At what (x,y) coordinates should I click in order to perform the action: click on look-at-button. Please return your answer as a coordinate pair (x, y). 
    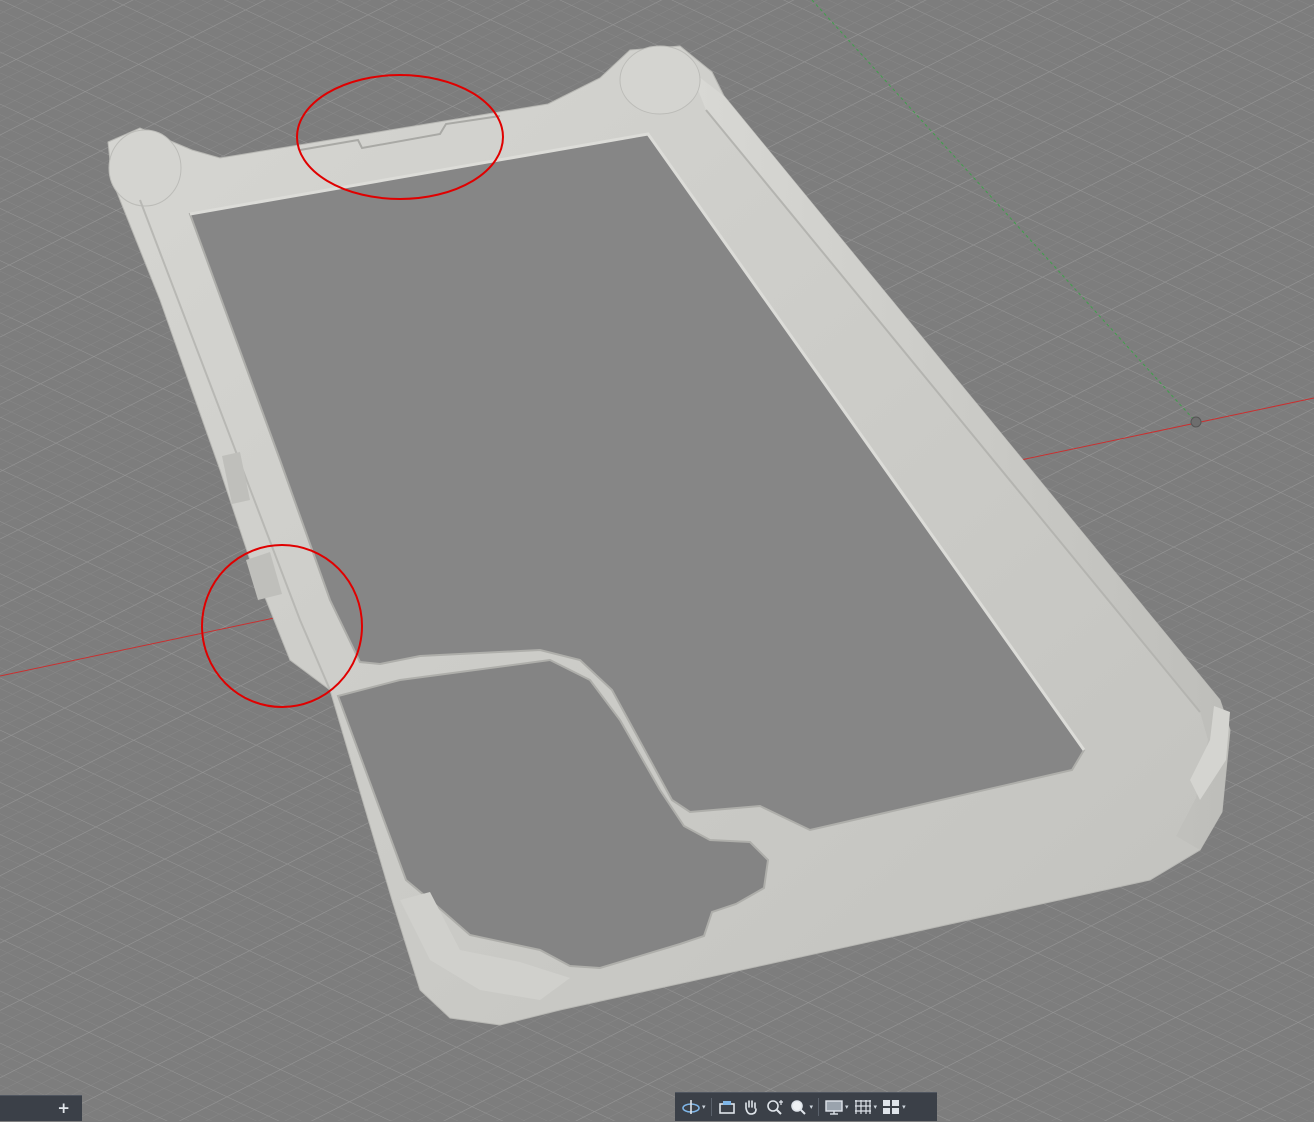
    Looking at the image, I should click on (727, 1107).